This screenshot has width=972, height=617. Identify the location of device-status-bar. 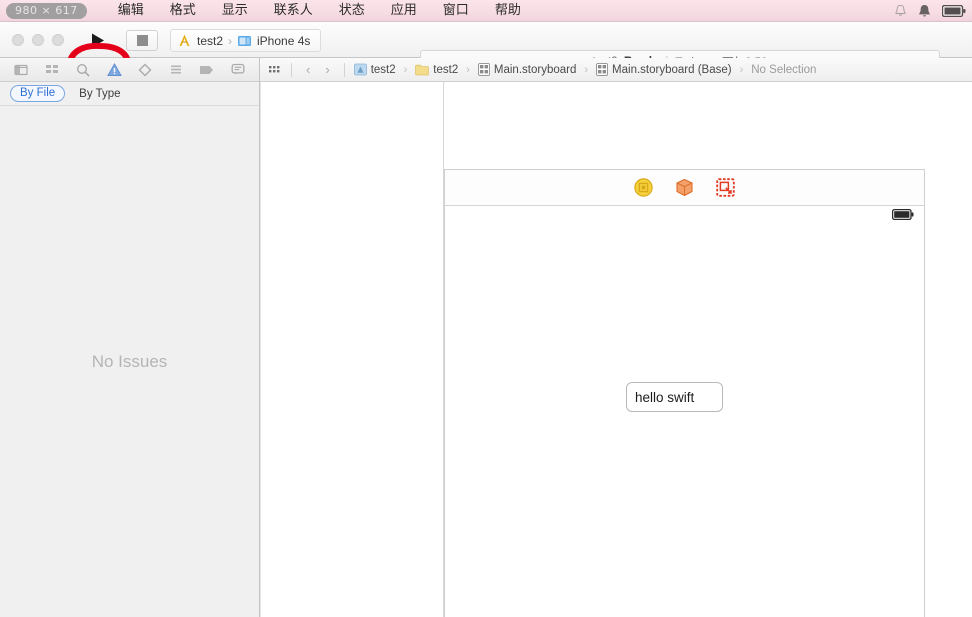
(684, 216).